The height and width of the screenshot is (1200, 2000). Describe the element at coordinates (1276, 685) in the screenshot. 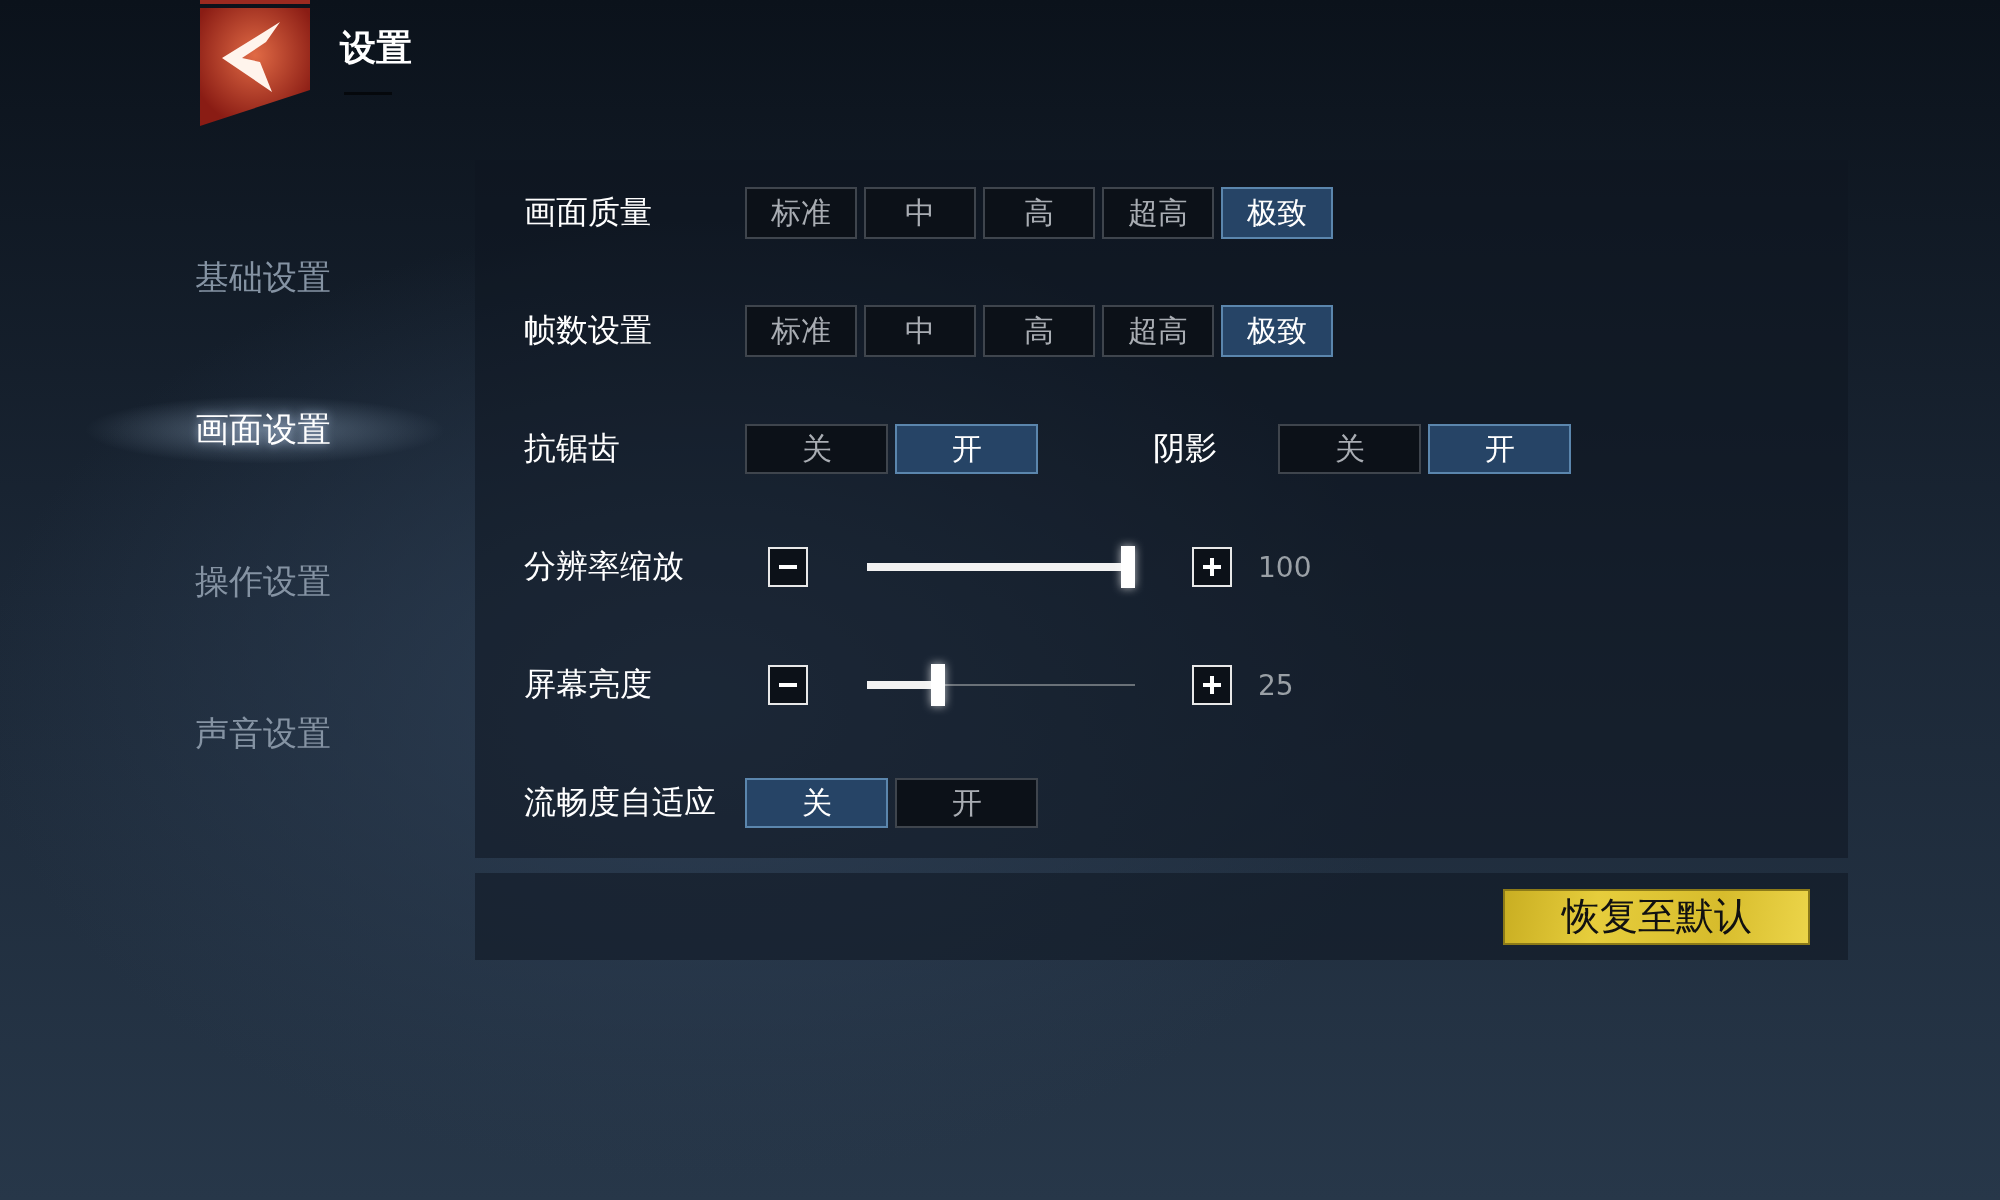

I see `slider-value: 25` at that location.